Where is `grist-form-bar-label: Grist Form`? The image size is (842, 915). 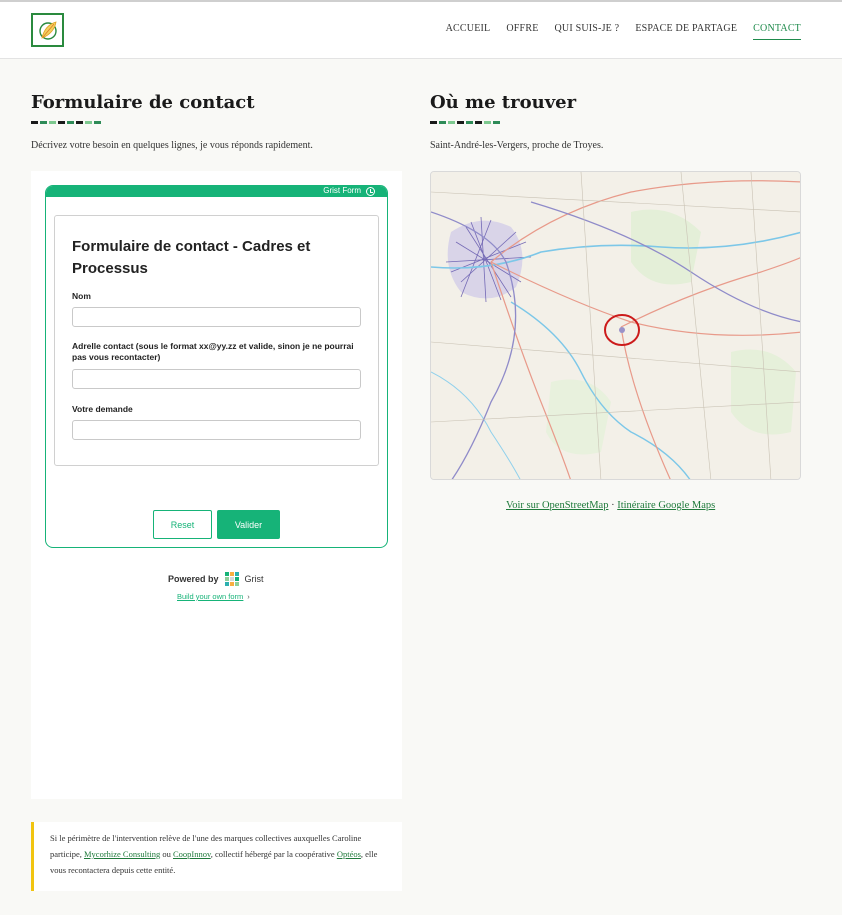 grist-form-bar-label: Grist Form is located at coordinates (342, 190).